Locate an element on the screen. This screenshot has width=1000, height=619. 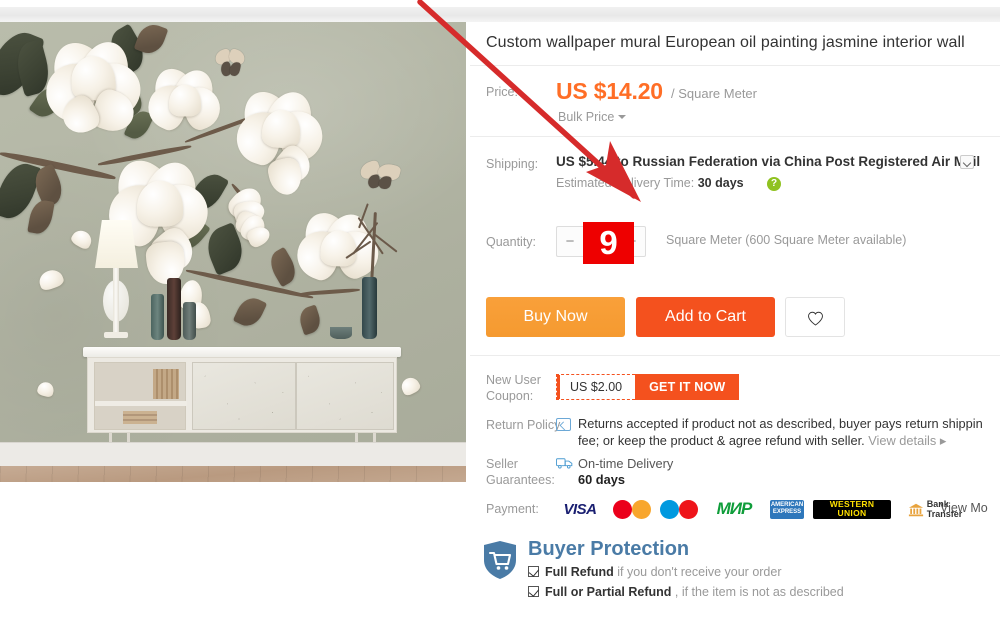
bp-item1-rest: if you don't receive your order is located at coordinates (697, 572).